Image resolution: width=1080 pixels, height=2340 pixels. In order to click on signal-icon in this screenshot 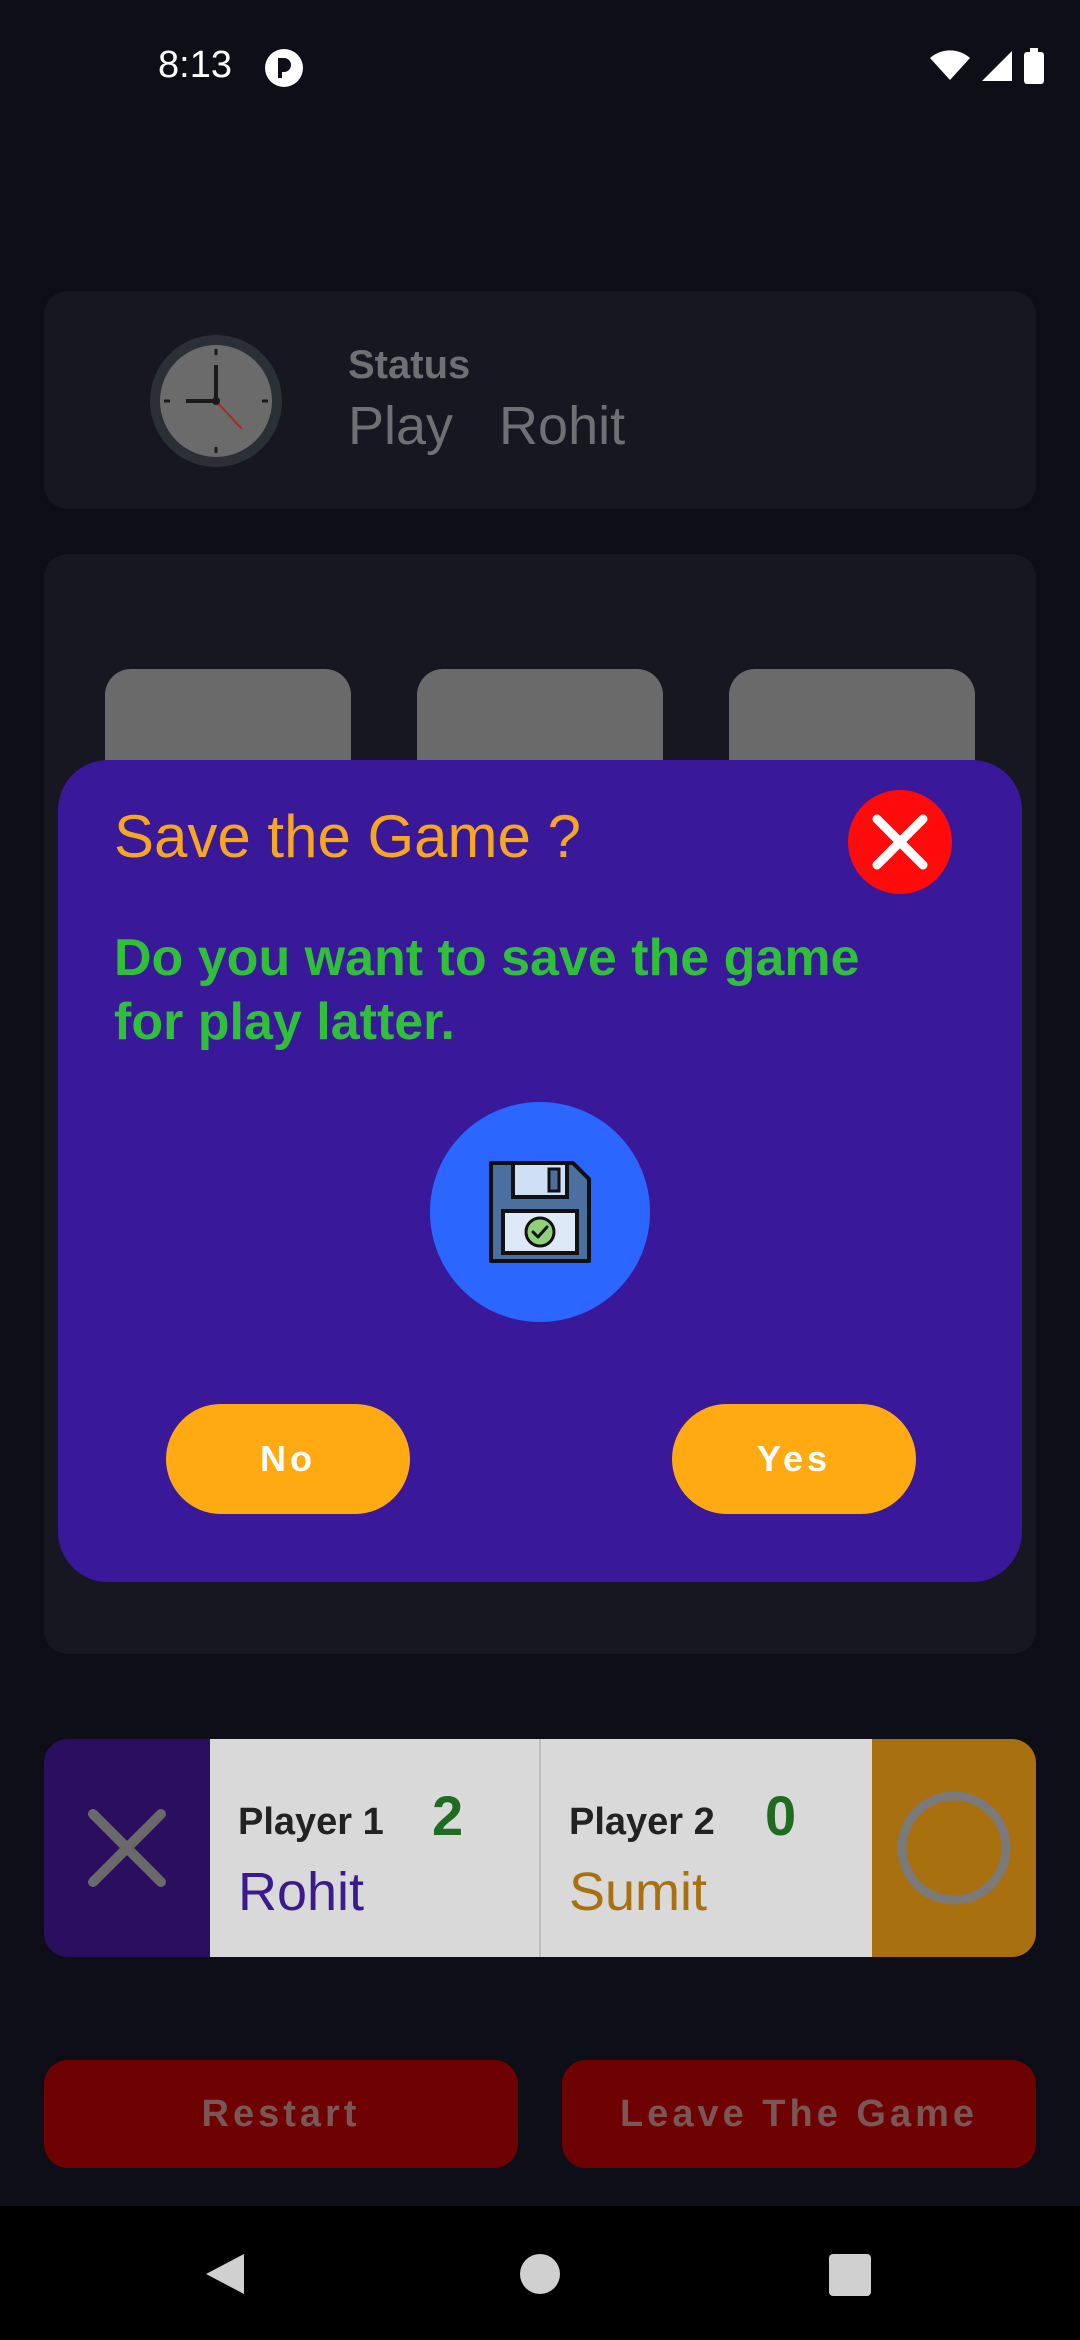, I will do `click(997, 66)`.